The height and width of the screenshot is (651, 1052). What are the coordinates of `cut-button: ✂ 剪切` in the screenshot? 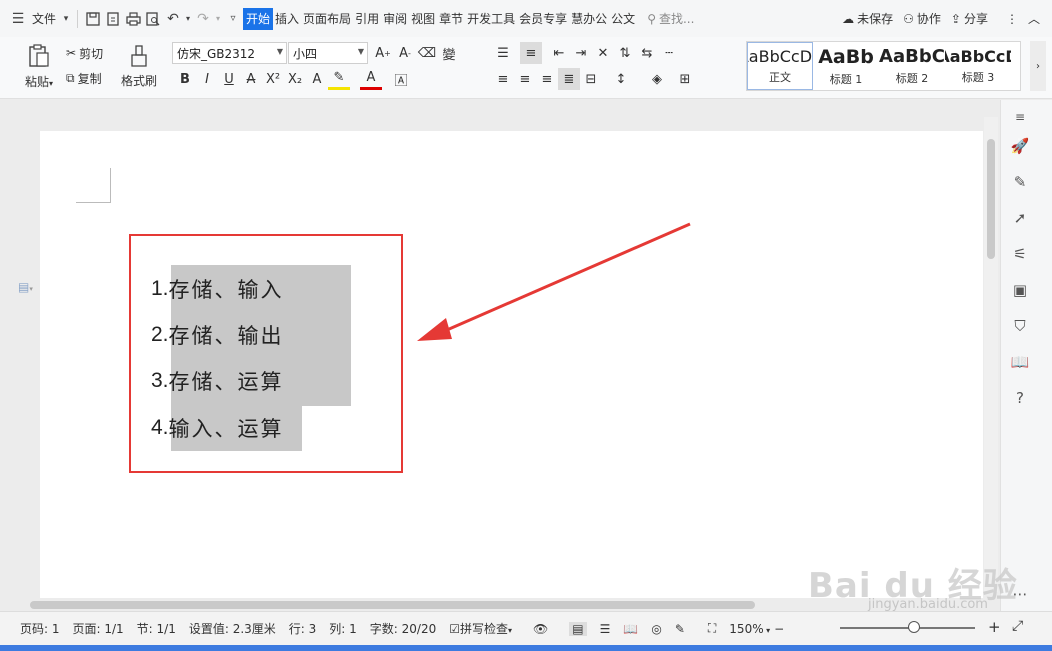 It's located at (84, 53).